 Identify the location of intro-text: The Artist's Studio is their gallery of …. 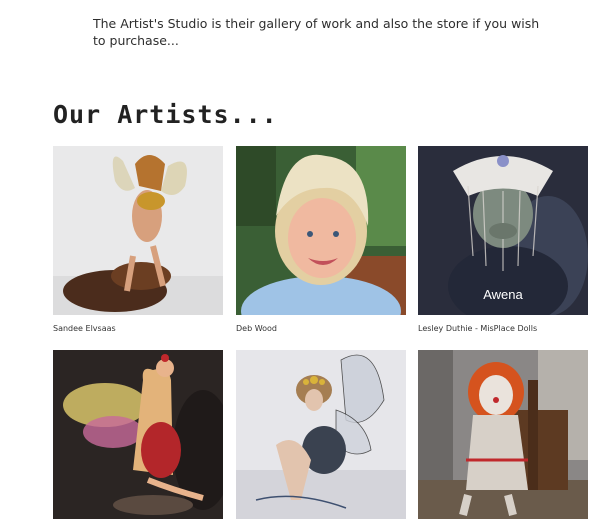
(316, 32).